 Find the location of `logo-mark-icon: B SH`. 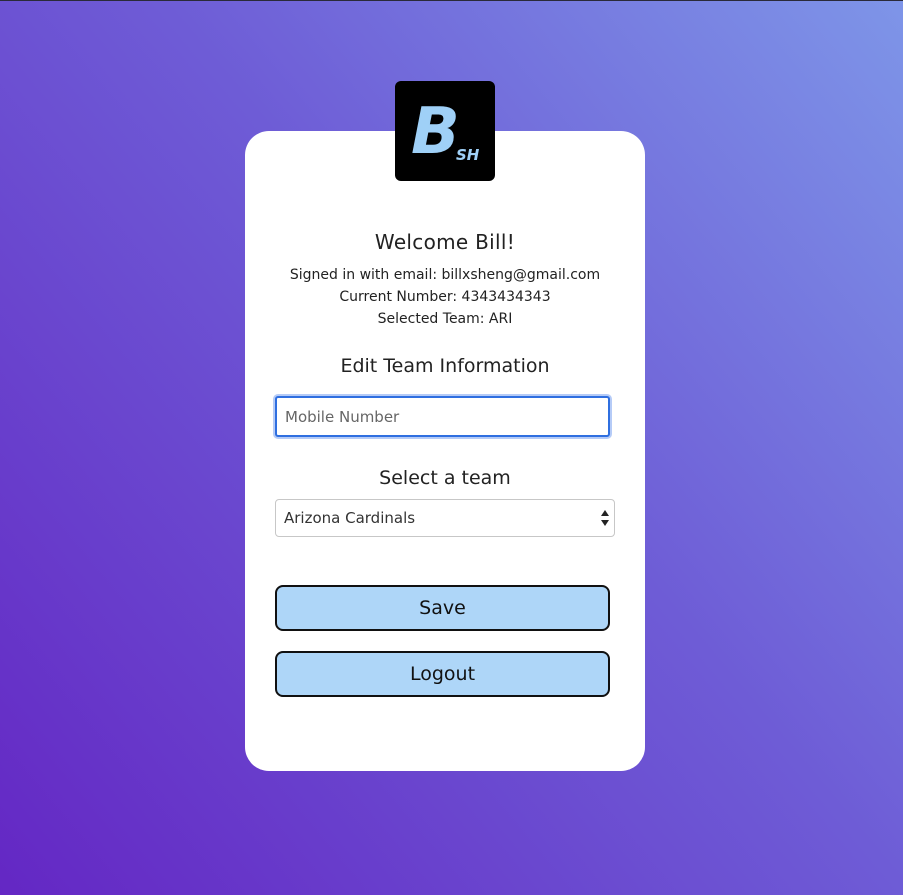

logo-mark-icon: B SH is located at coordinates (445, 132).